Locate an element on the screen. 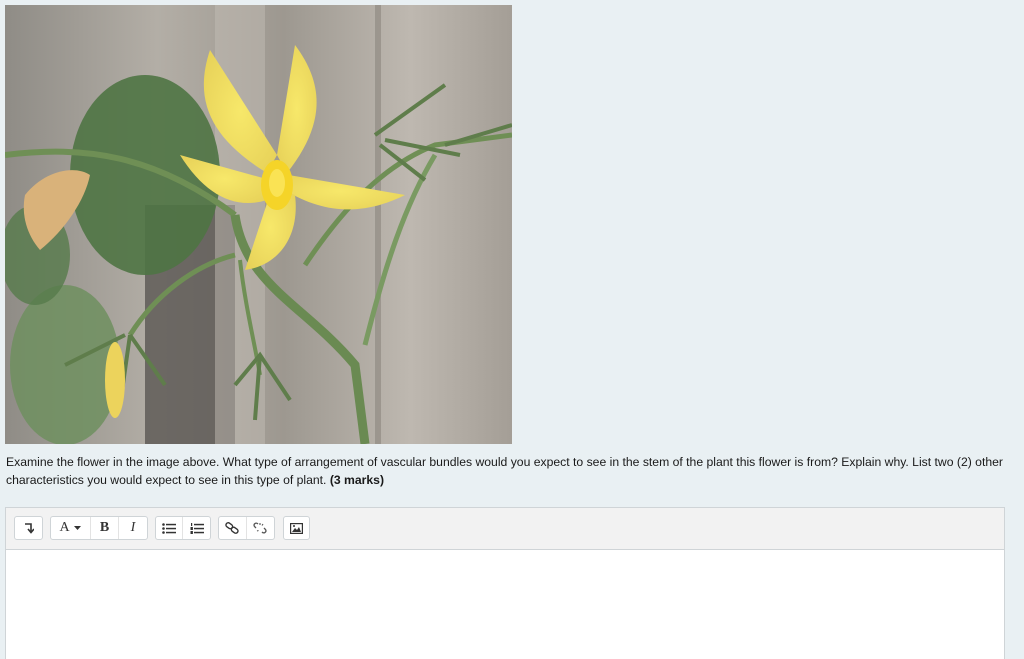 Image resolution: width=1024 pixels, height=659 pixels. unlink-button is located at coordinates (260, 528).